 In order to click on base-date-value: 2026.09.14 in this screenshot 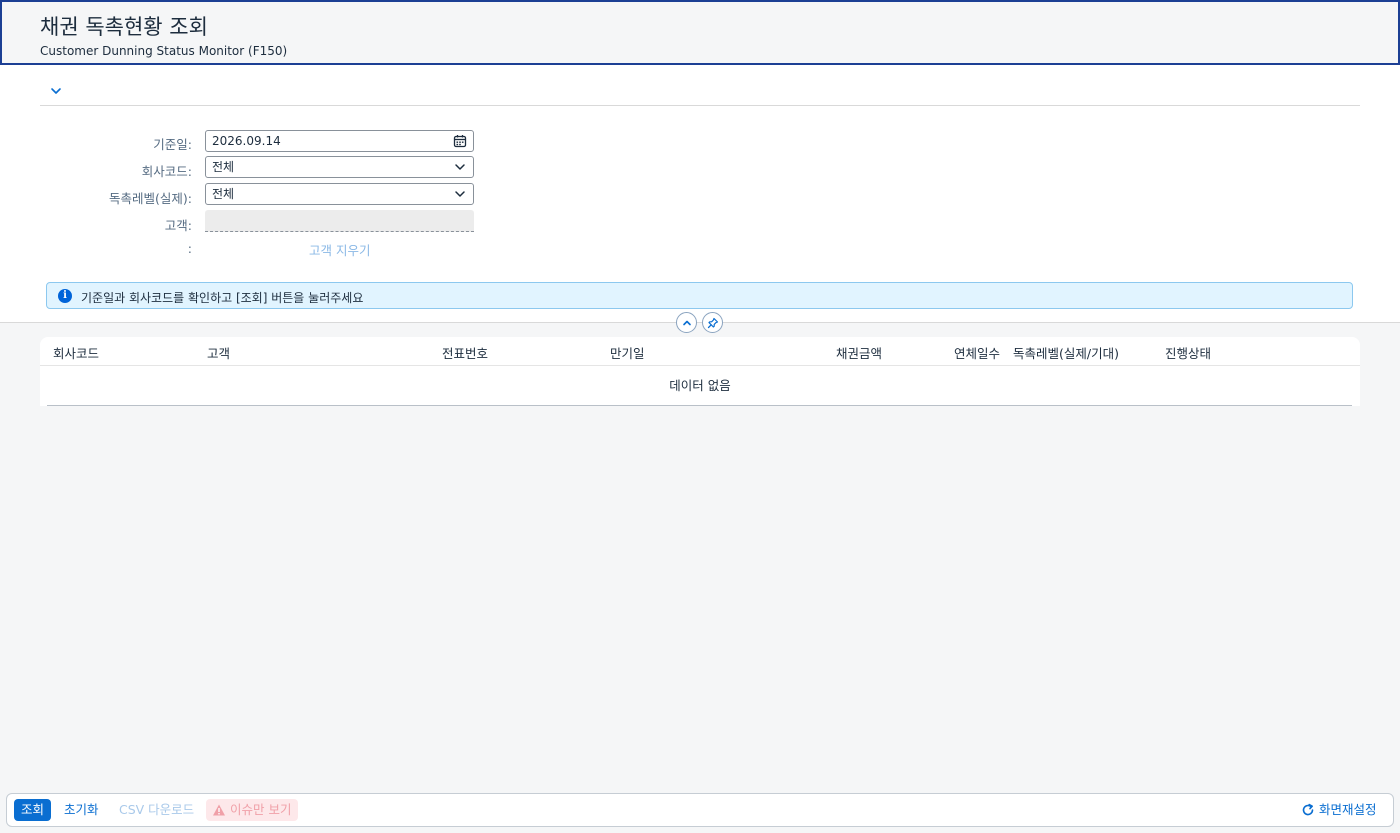, I will do `click(246, 141)`.